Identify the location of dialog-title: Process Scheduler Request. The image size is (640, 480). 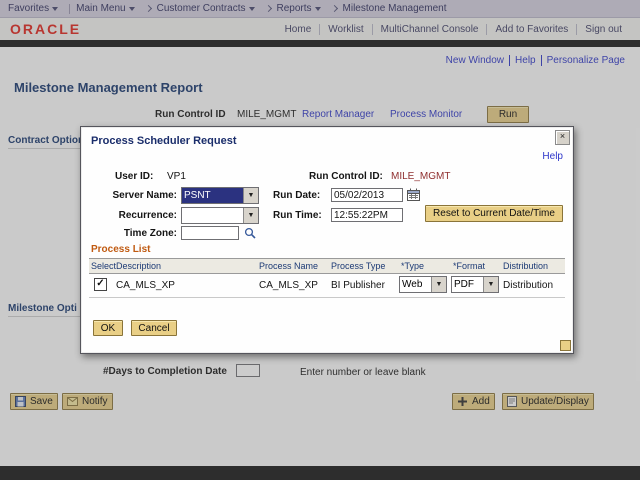
(164, 141).